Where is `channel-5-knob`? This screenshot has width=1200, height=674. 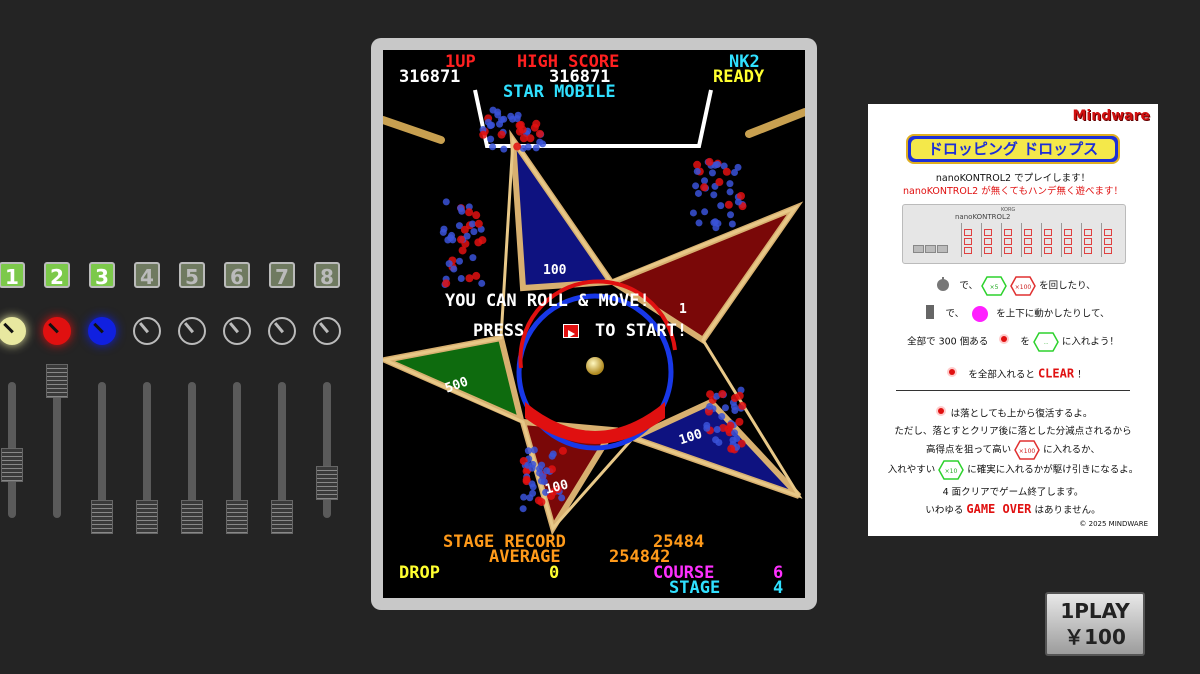
channel-5-knob is located at coordinates (192, 331).